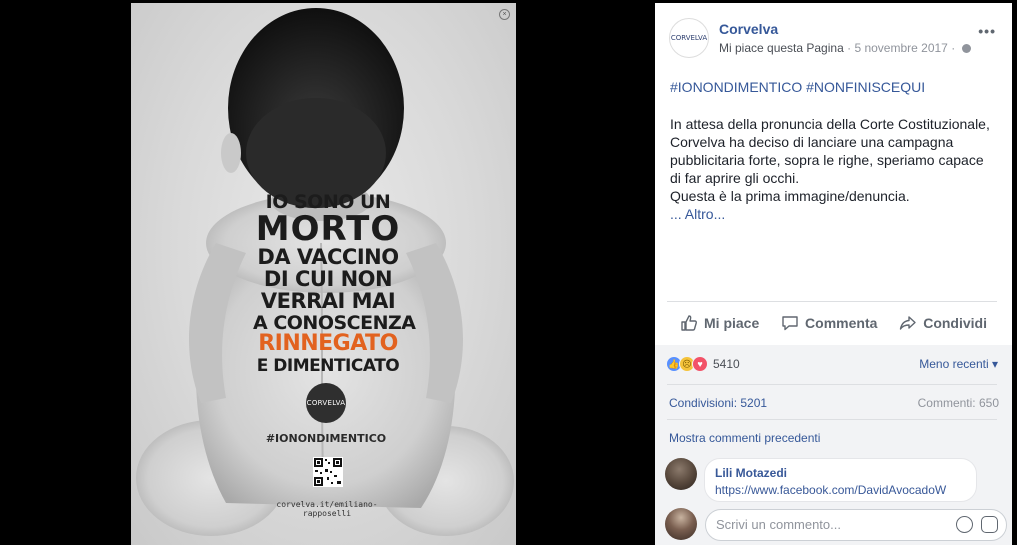 This screenshot has height=545, width=1017. I want to click on comment-sort-dropdown: Meno recenti ▾, so click(958, 364).